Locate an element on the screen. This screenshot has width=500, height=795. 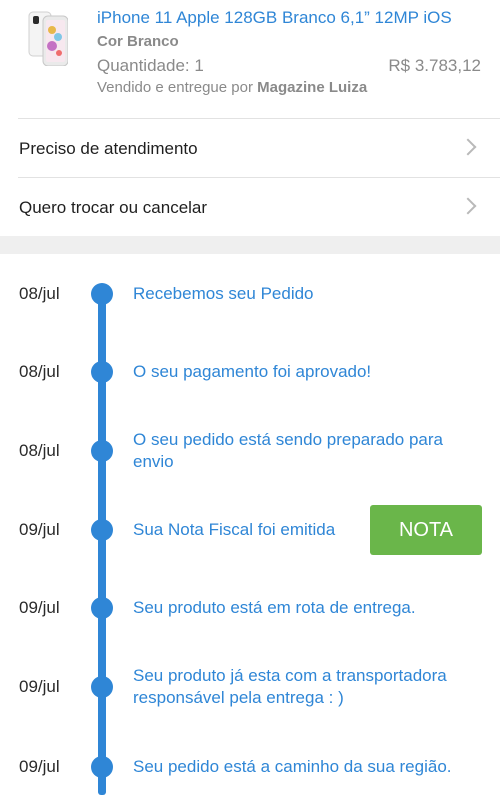
menu-item-label: Quero trocar ou cancelar is located at coordinates (113, 207).